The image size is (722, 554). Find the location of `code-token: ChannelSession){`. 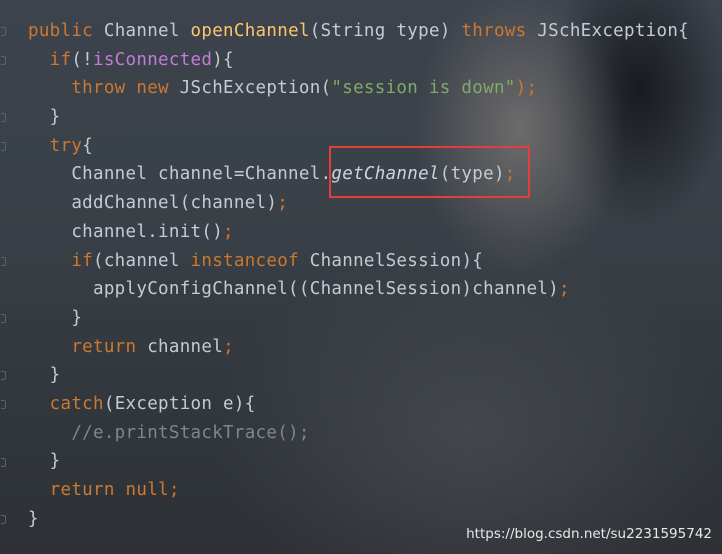

code-token: ChannelSession){ is located at coordinates (396, 260).